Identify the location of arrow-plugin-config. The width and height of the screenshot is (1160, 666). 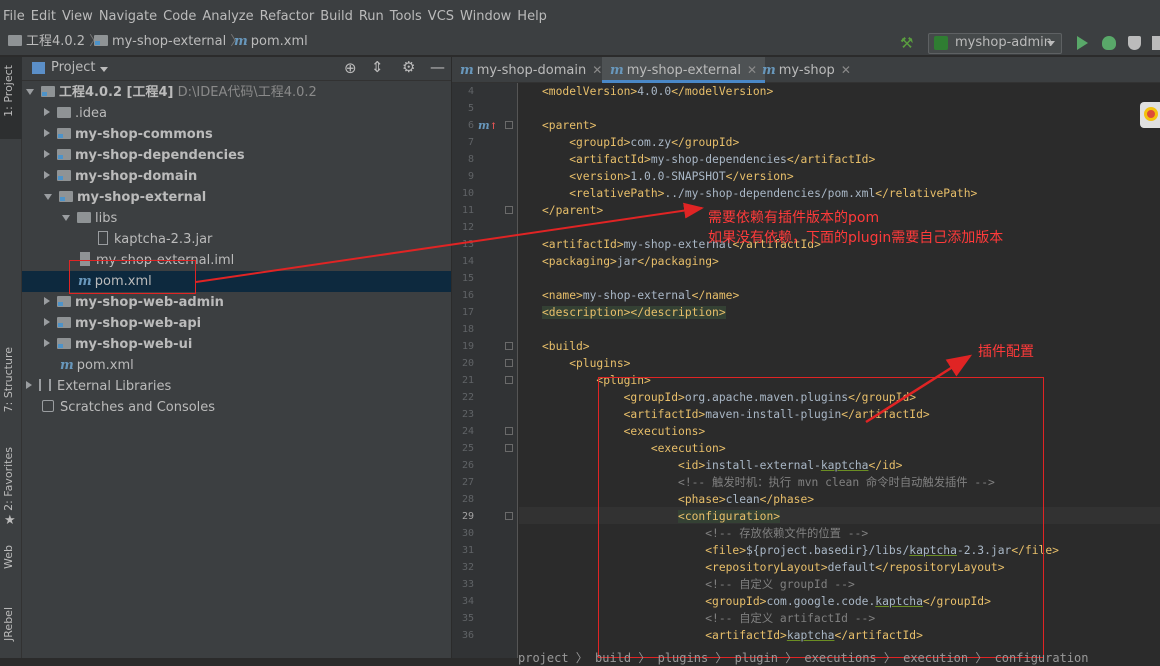
(919, 389).